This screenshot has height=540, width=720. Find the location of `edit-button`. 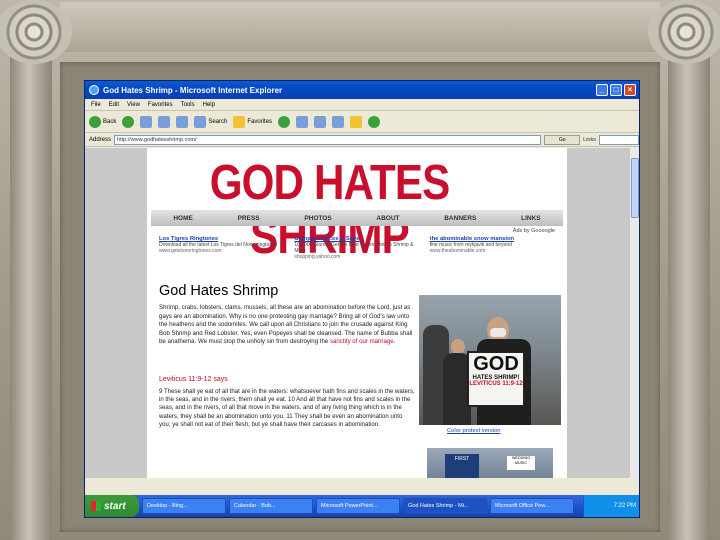

edit-button is located at coordinates (356, 121).